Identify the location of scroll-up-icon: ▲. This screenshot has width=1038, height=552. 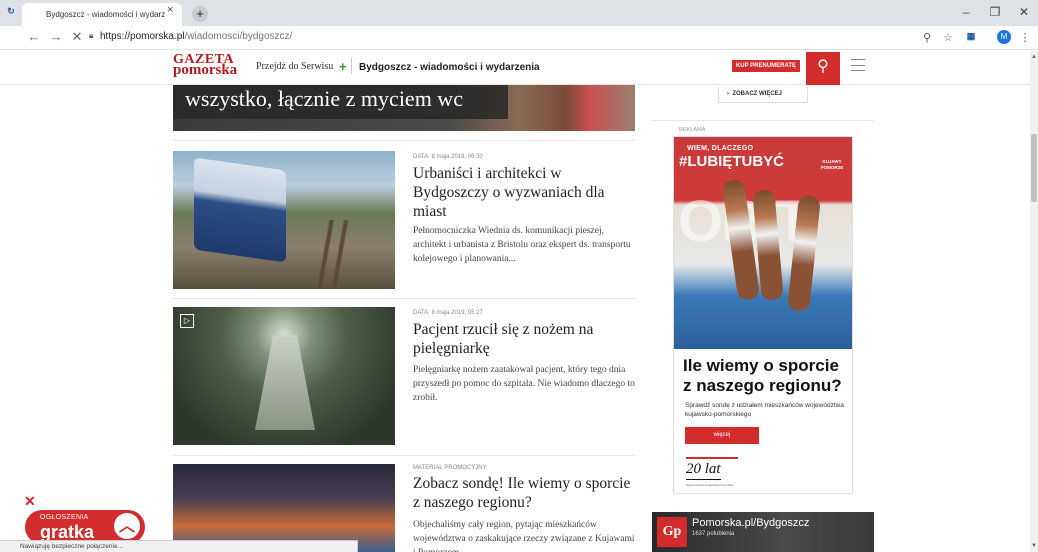
(1034, 57).